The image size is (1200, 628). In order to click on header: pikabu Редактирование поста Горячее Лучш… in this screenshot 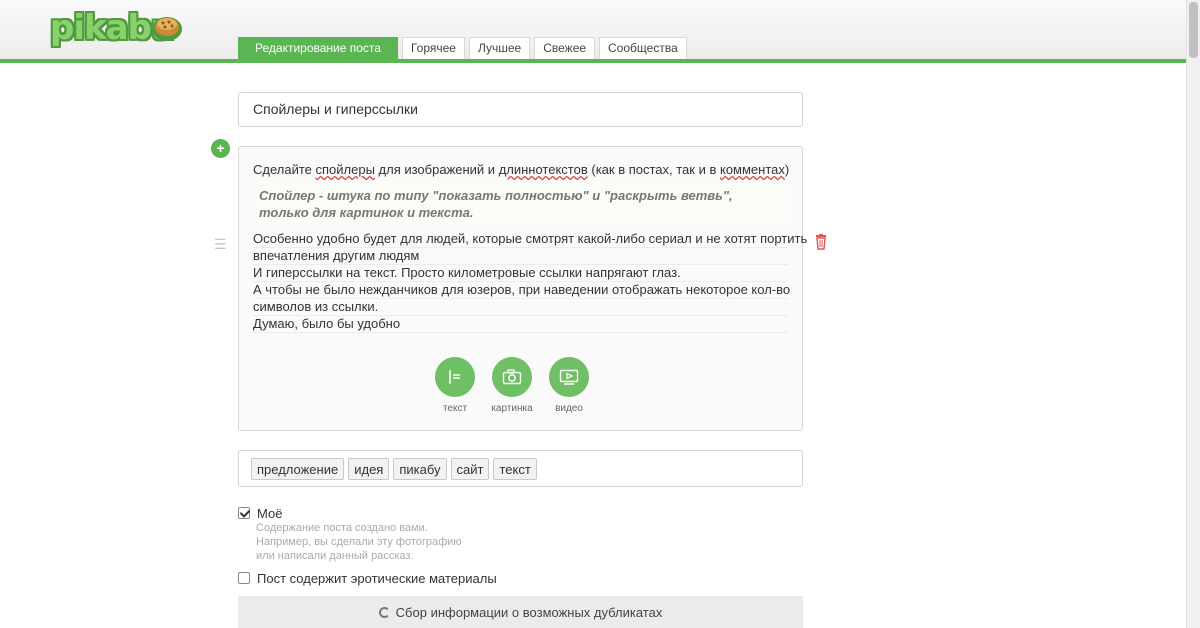, I will do `click(593, 31)`.